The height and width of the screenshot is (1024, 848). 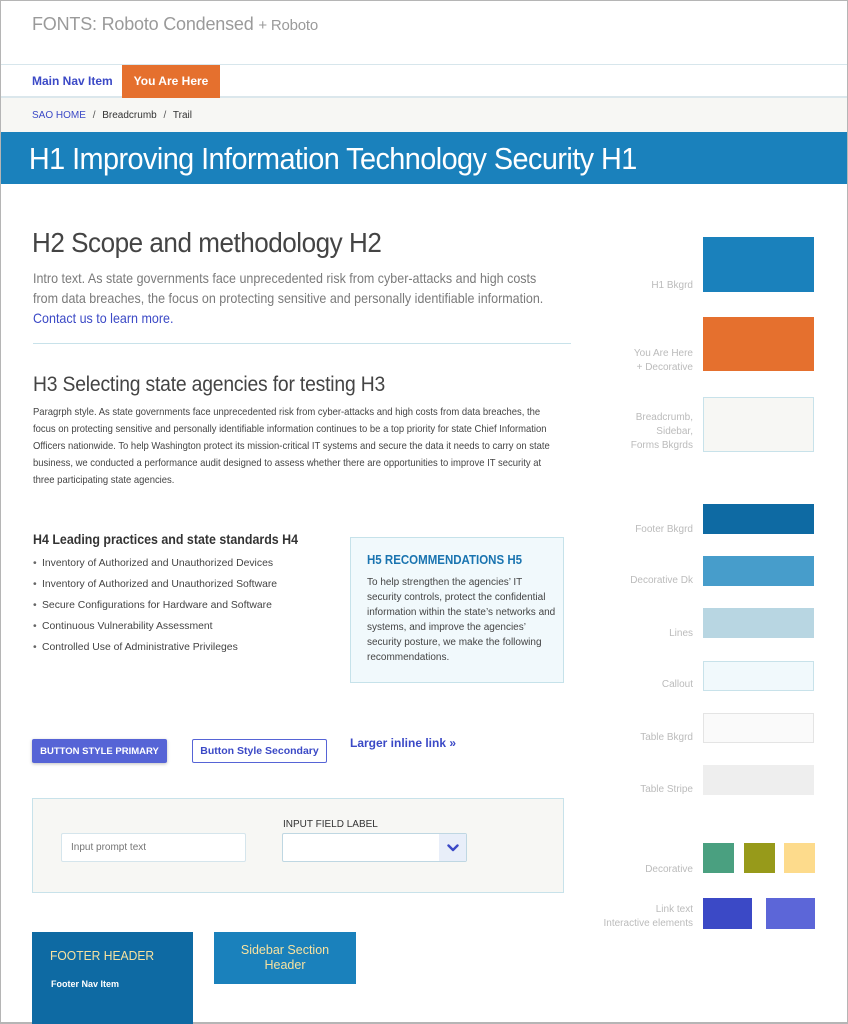 I want to click on palette-label: Link text Interactive elements, so click(x=648, y=916).